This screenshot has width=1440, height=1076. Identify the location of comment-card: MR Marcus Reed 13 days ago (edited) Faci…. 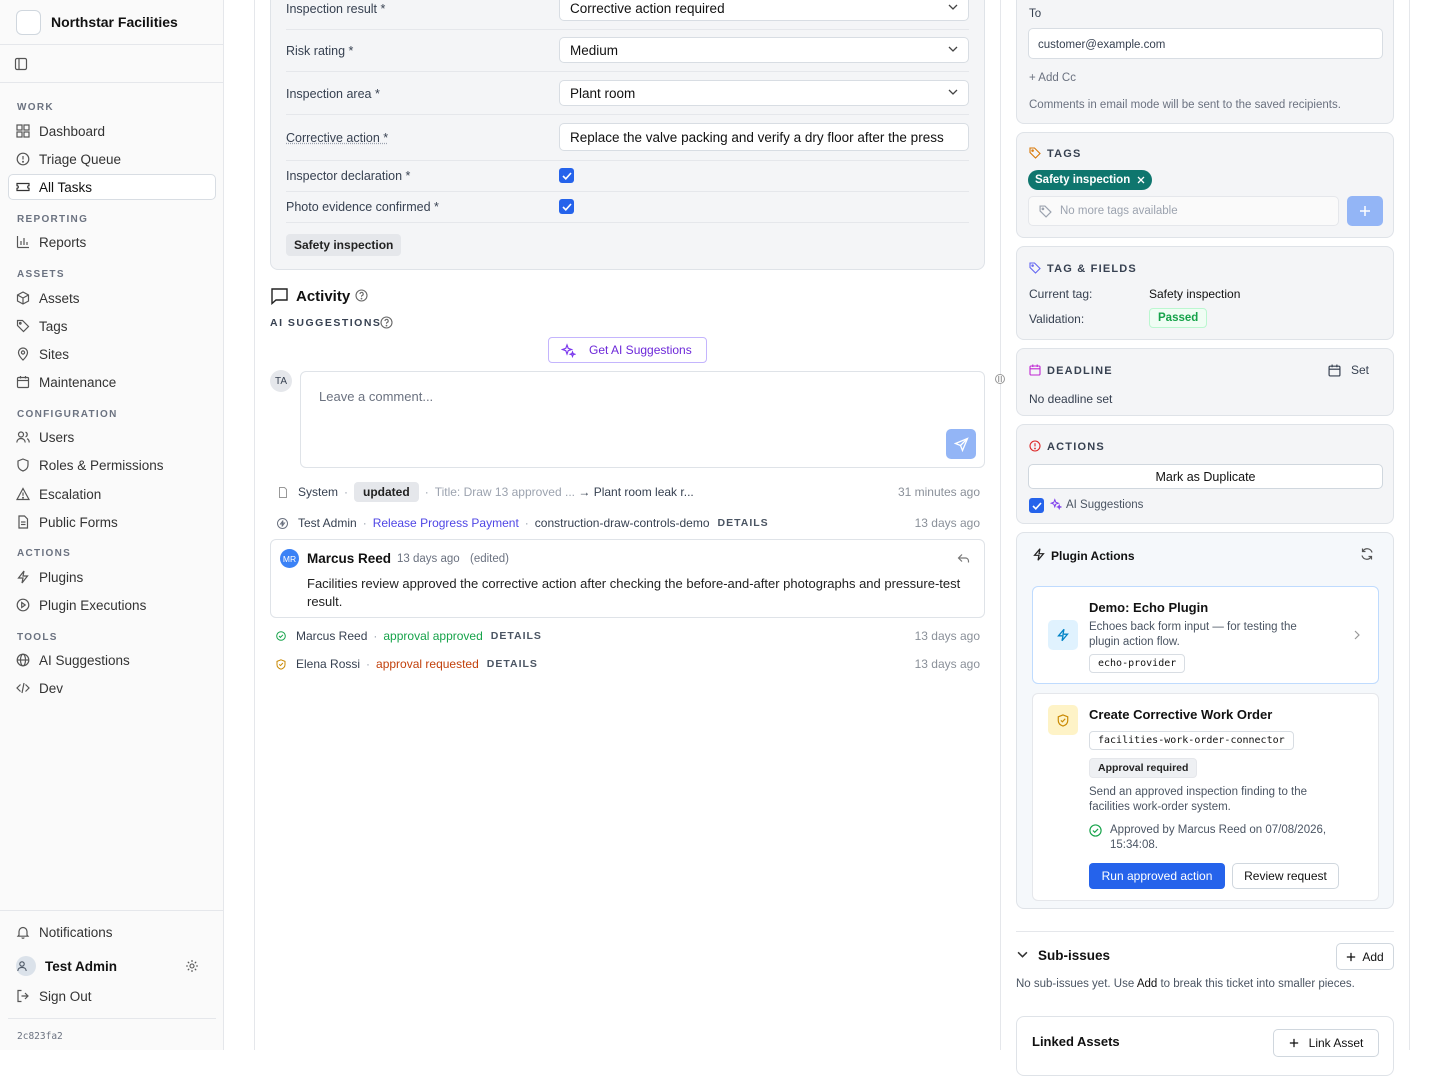
(627, 578).